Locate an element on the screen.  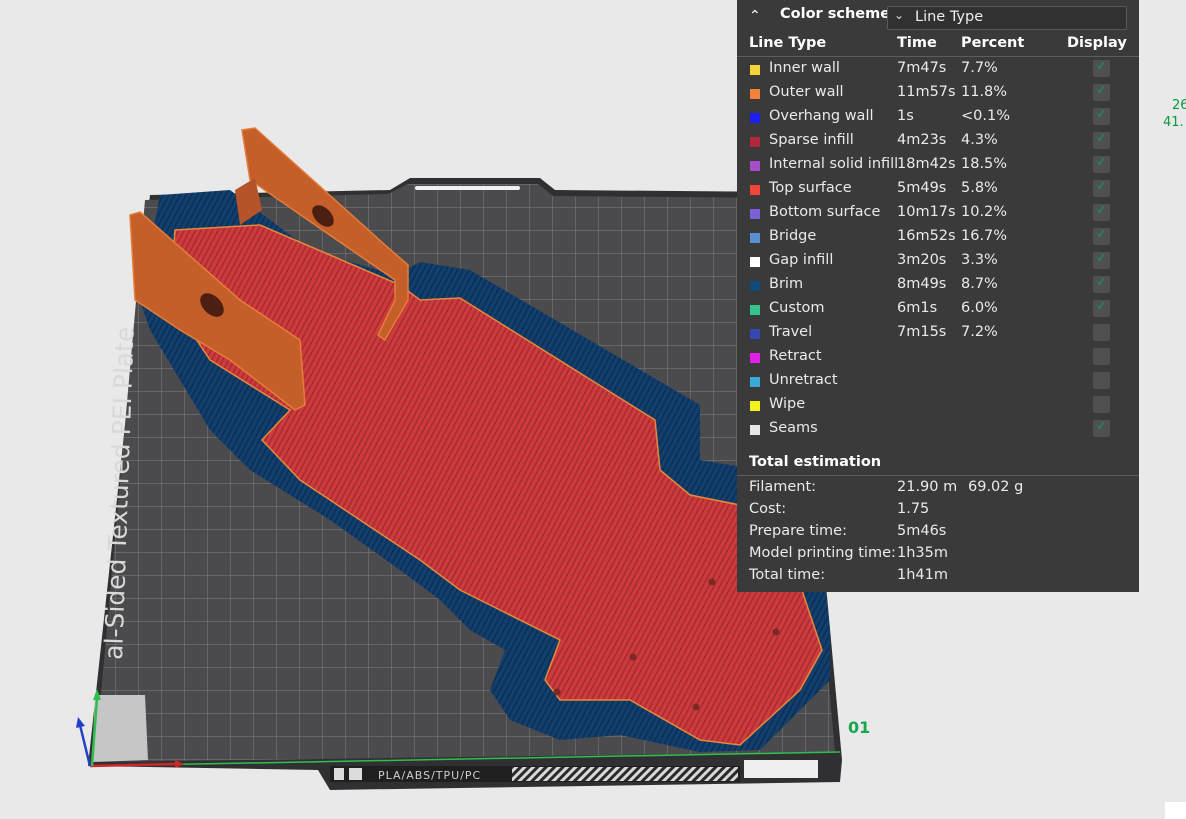
line-type-row: Inner wall 7m47s 7.7% ✓ is located at coordinates (938, 69).